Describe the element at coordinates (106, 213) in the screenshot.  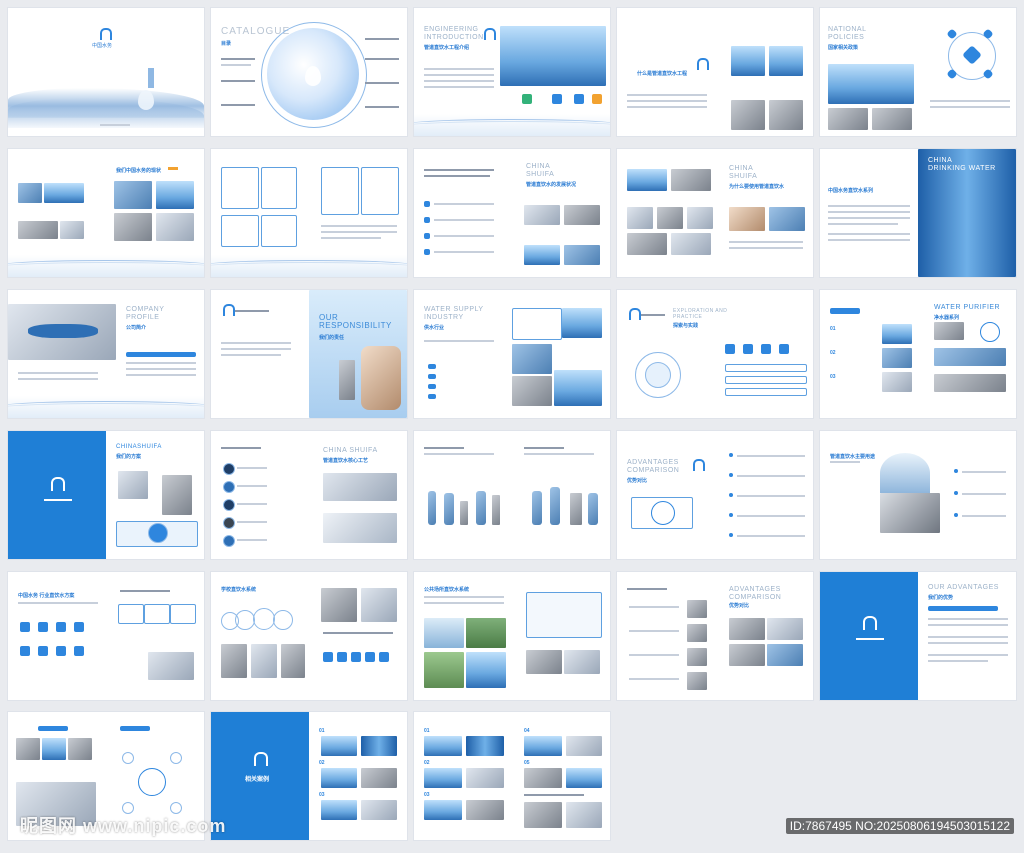
I see `page-status: 我们中国水务的现状` at that location.